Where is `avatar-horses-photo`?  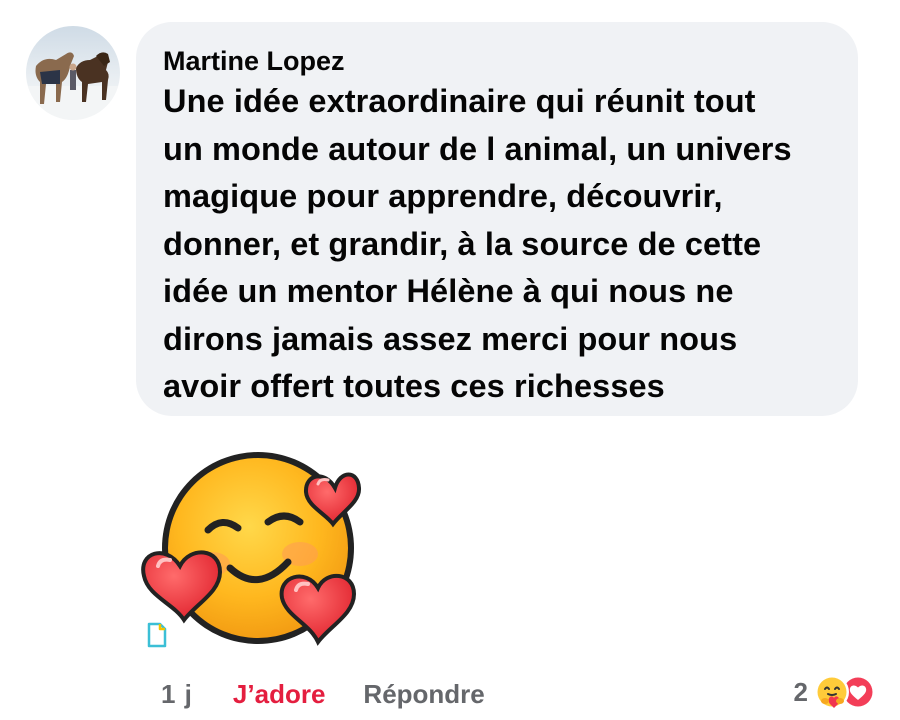 avatar-horses-photo is located at coordinates (73, 73).